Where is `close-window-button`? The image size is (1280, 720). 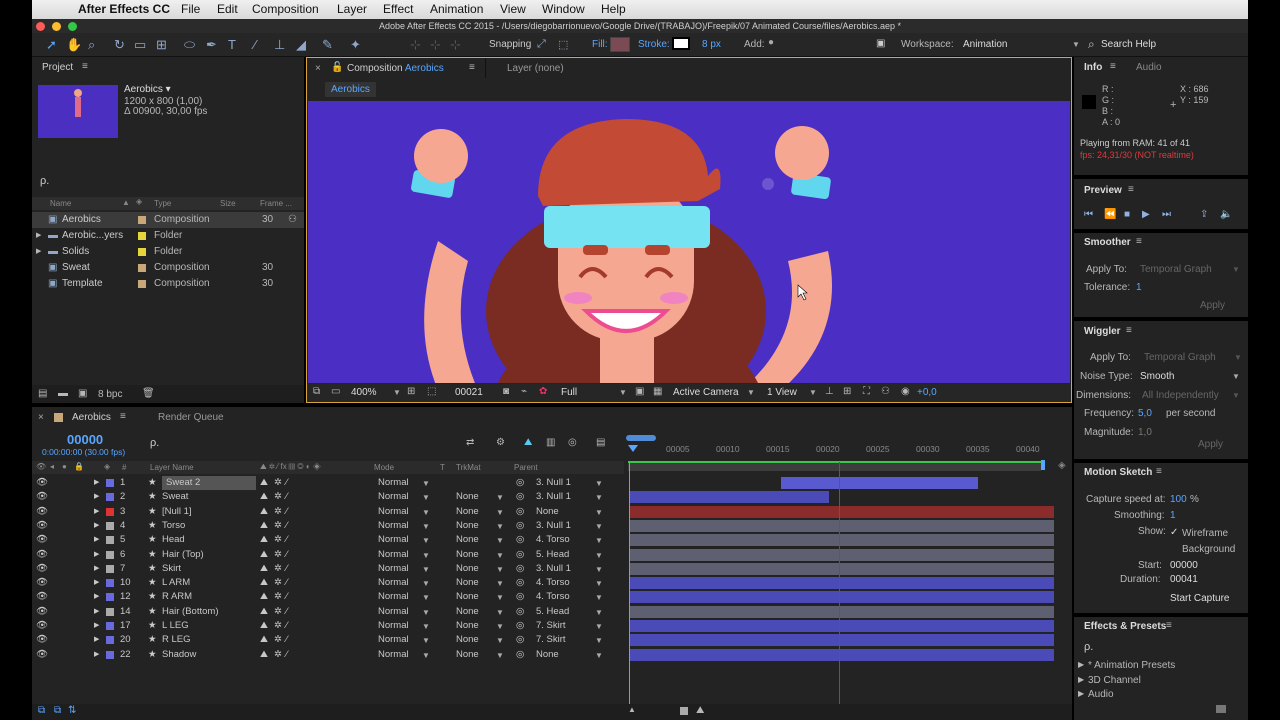
close-window-button is located at coordinates (40, 26).